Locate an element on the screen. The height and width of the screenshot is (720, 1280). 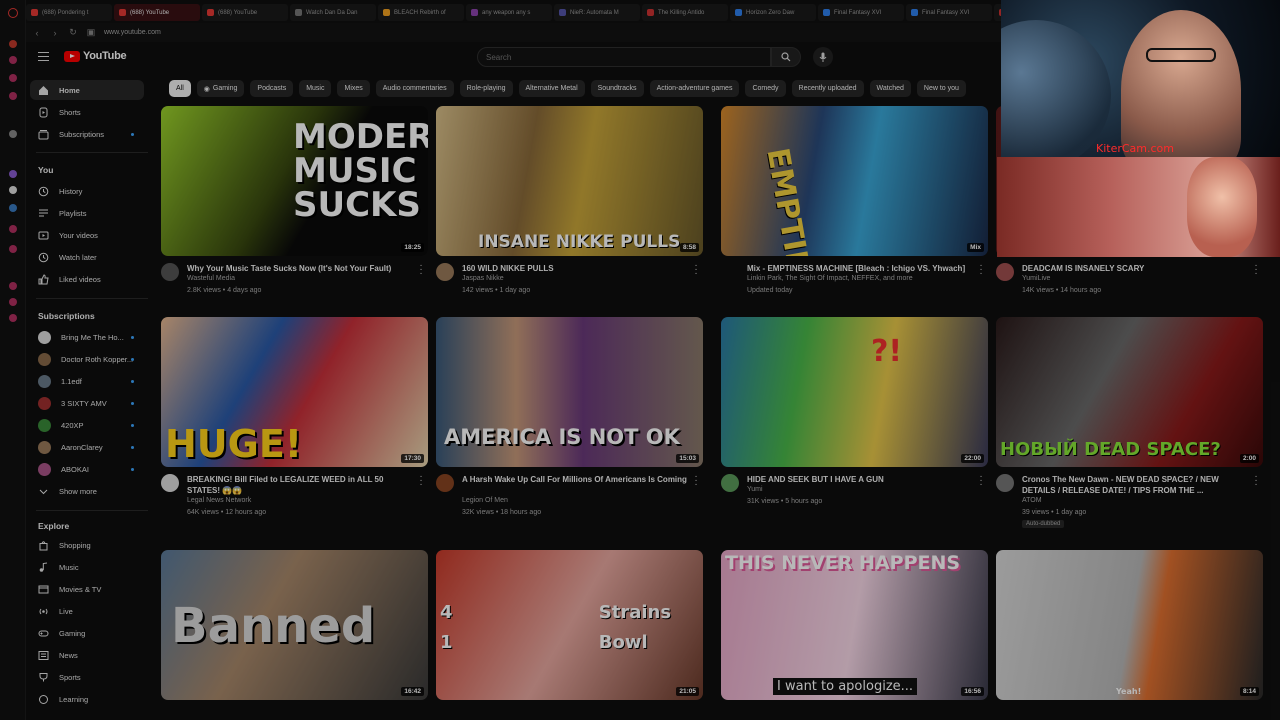
video-thumbnail: 4 Strains 1 Bowl 21:05 is located at coordinates (569, 625).